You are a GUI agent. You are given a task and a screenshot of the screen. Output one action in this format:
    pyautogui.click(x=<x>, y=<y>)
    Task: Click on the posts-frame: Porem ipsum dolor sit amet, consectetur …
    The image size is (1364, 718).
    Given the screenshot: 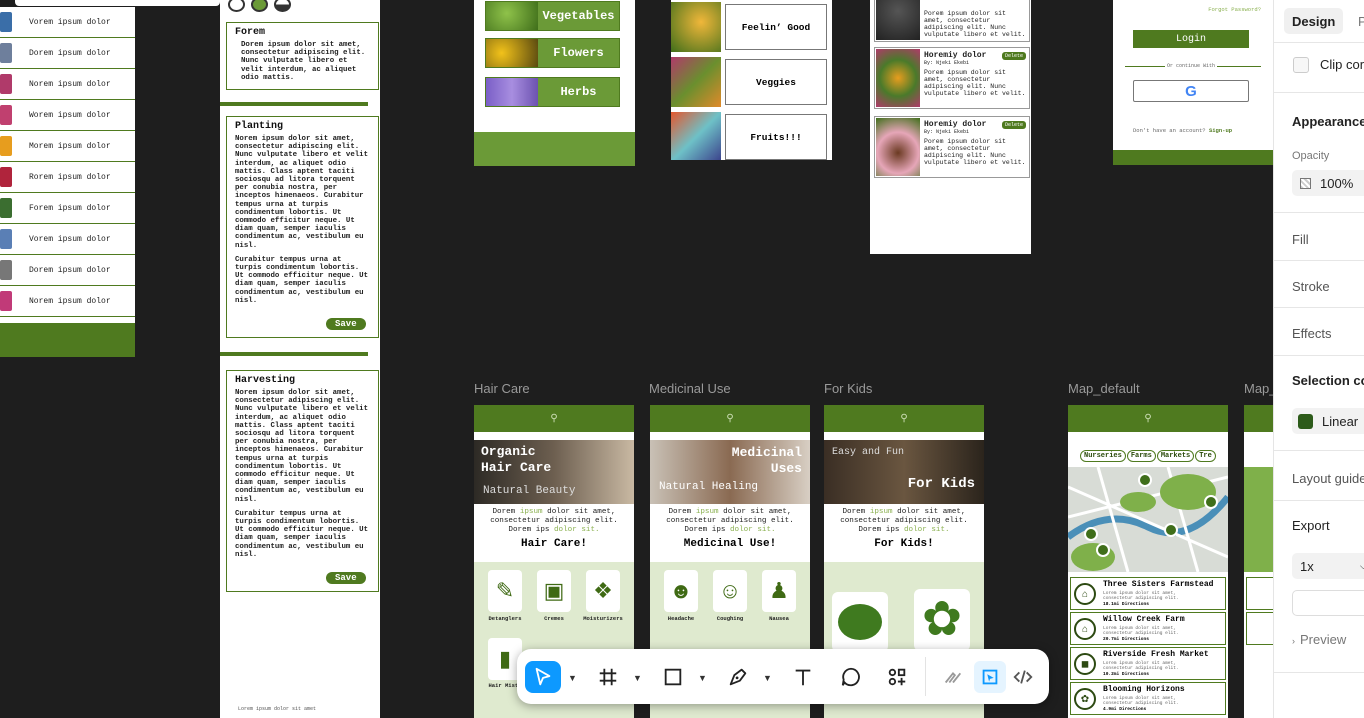 What is the action you would take?
    pyautogui.click(x=950, y=127)
    